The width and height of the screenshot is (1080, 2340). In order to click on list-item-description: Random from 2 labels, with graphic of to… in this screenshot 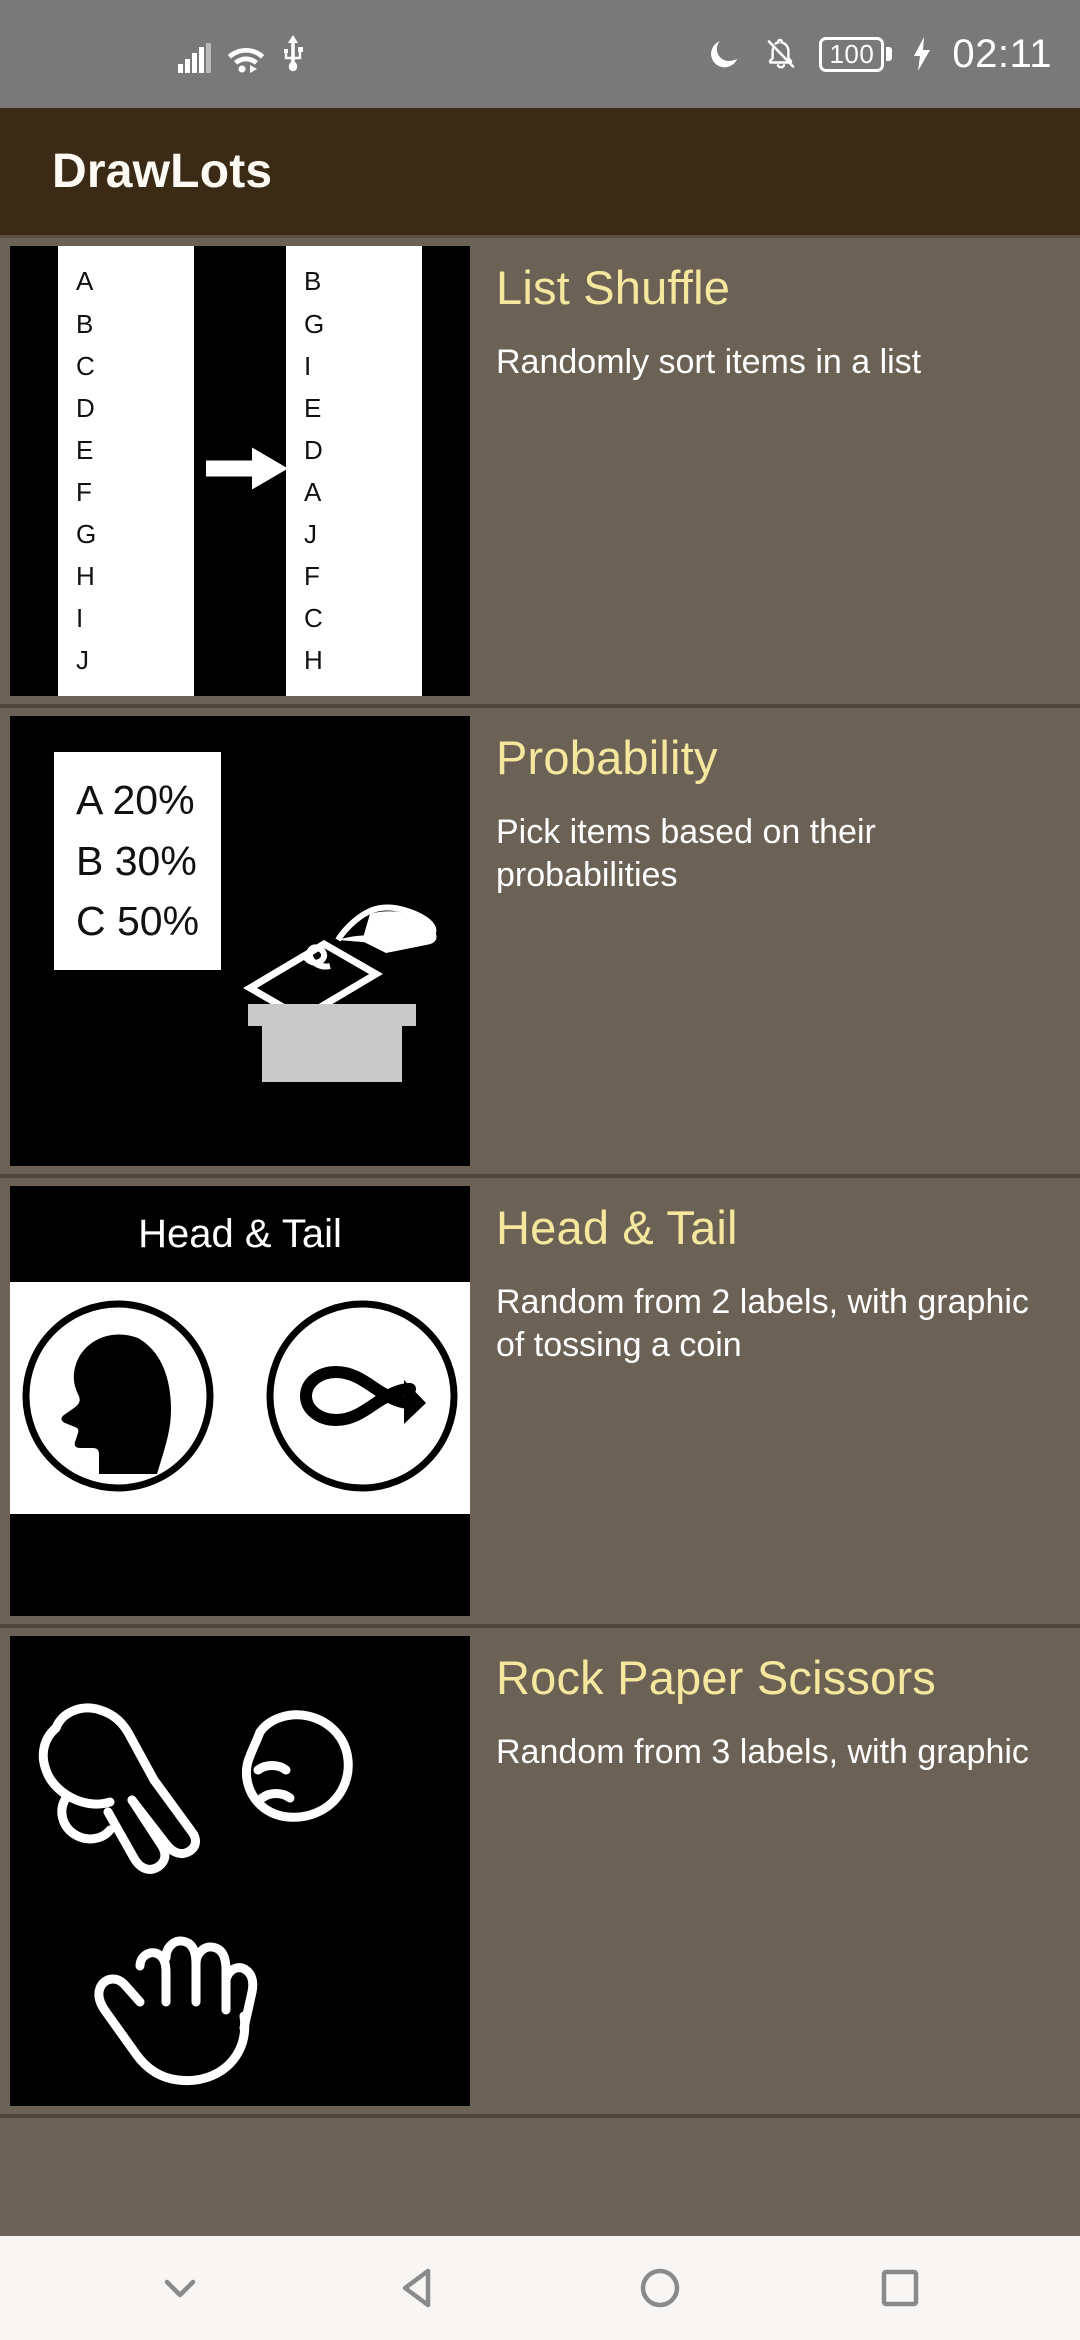, I will do `click(762, 1323)`.